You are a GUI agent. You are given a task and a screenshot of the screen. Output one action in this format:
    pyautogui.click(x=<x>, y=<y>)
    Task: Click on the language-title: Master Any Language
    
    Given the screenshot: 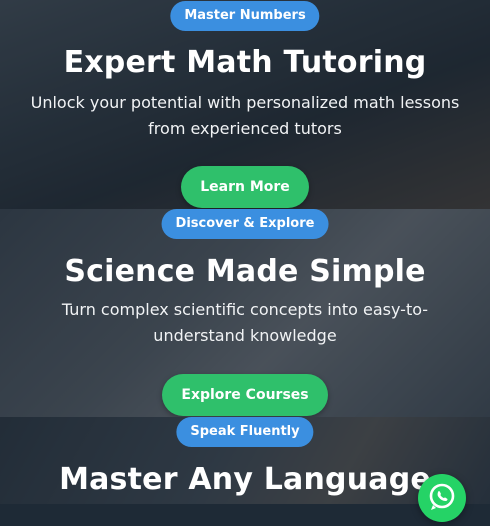 What is the action you would take?
    pyautogui.click(x=245, y=479)
    